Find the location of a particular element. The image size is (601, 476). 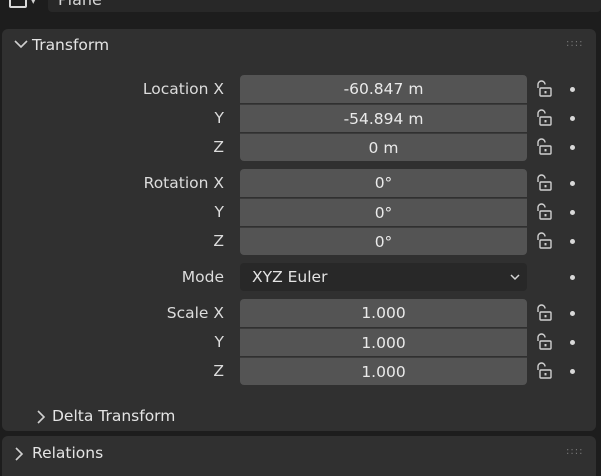

object-name: Plane is located at coordinates (80, 4).